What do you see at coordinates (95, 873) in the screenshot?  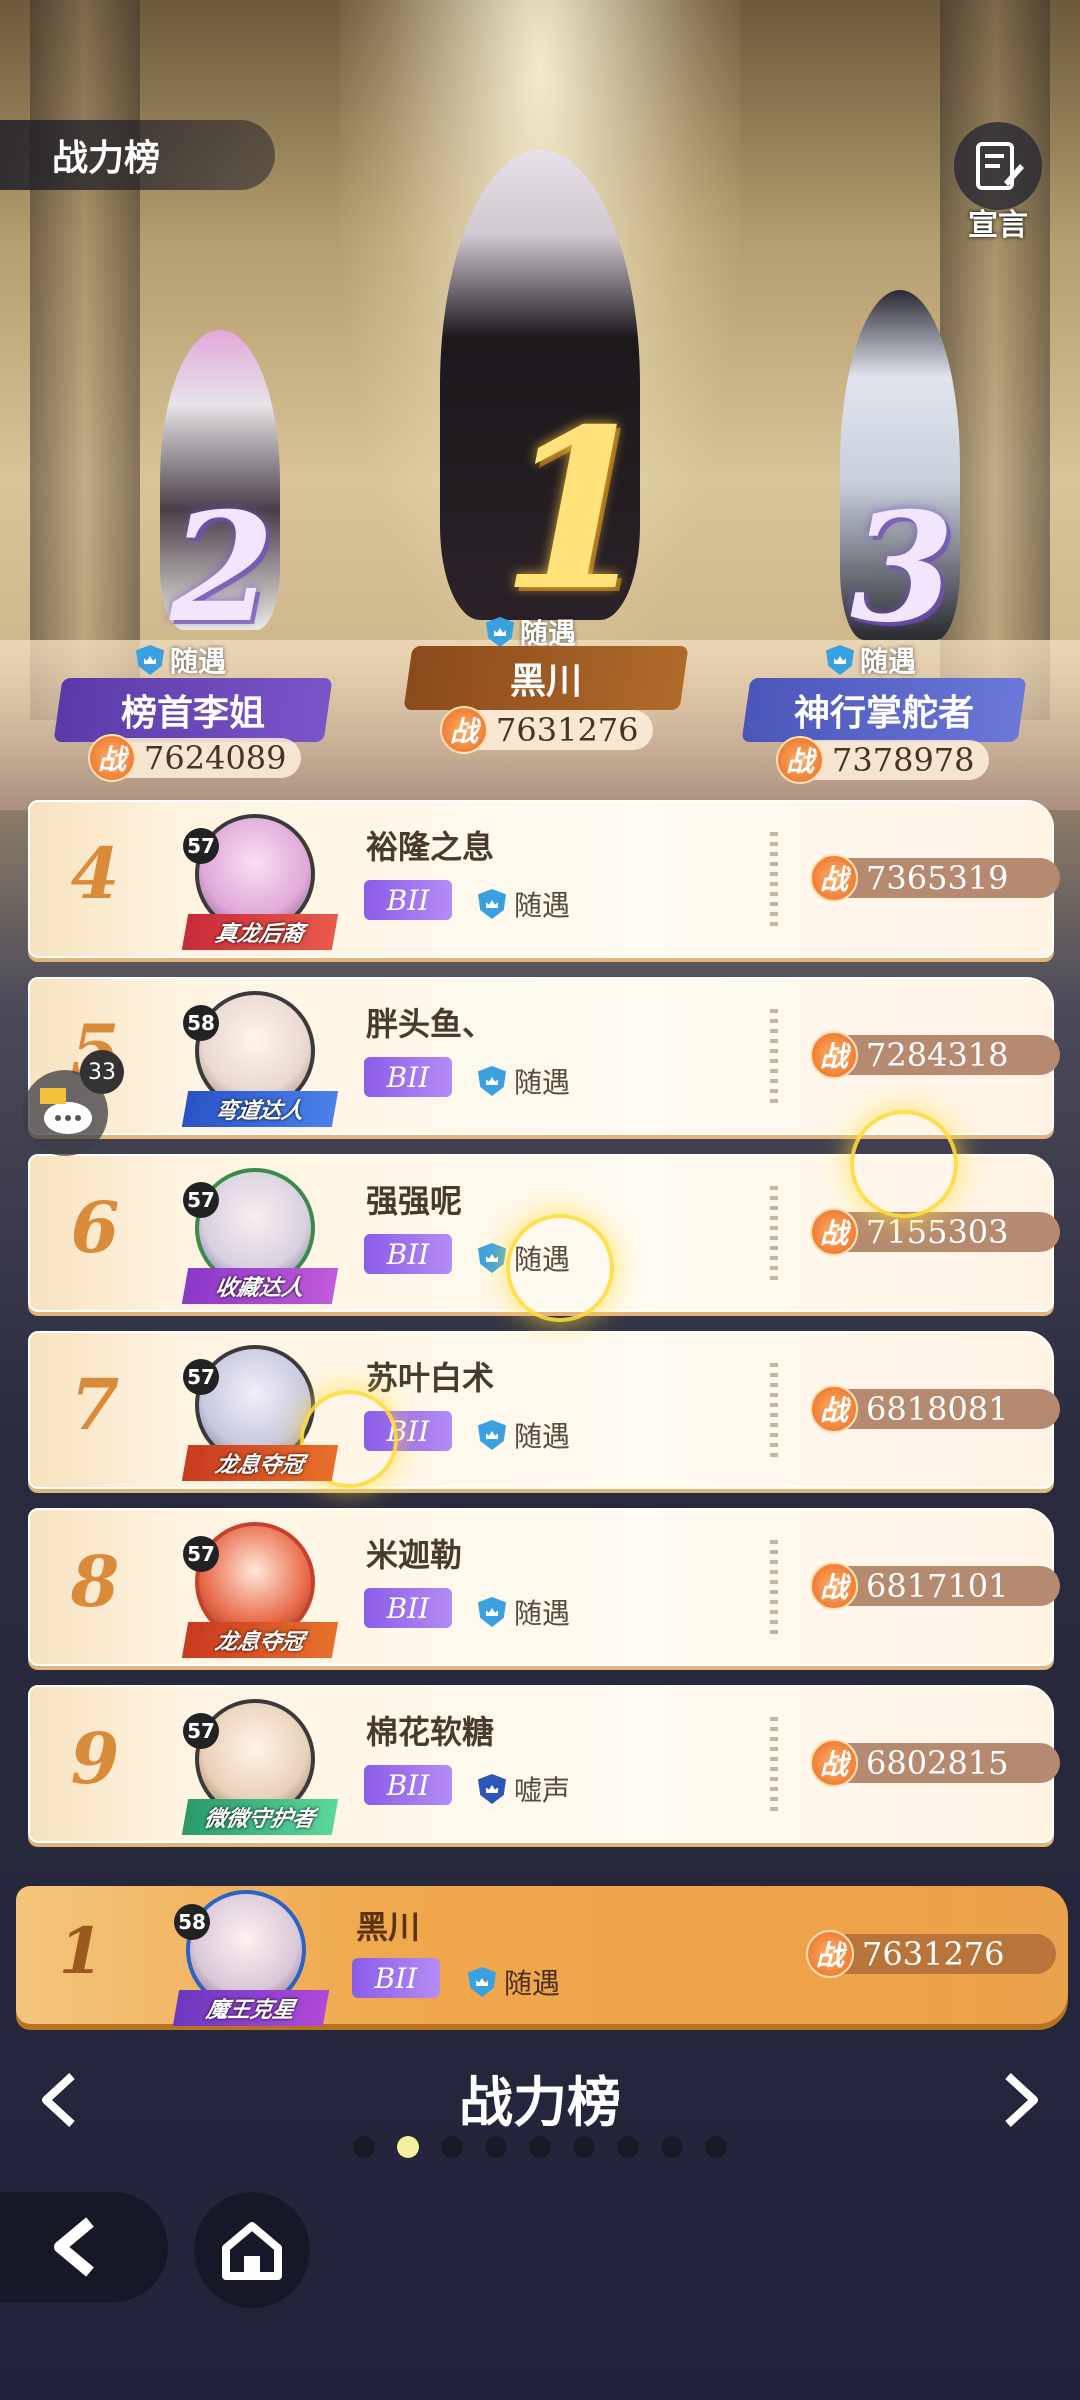 I see `row-rank: 4` at bounding box center [95, 873].